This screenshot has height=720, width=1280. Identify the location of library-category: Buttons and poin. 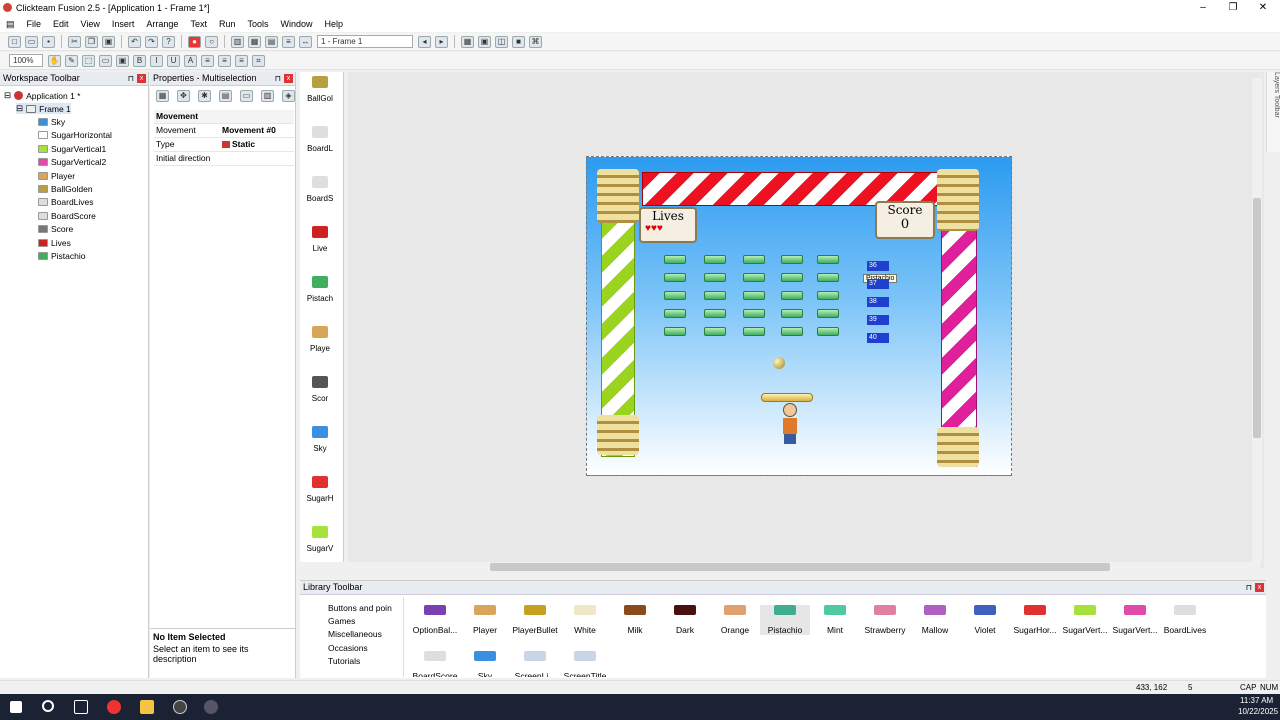
(360, 608).